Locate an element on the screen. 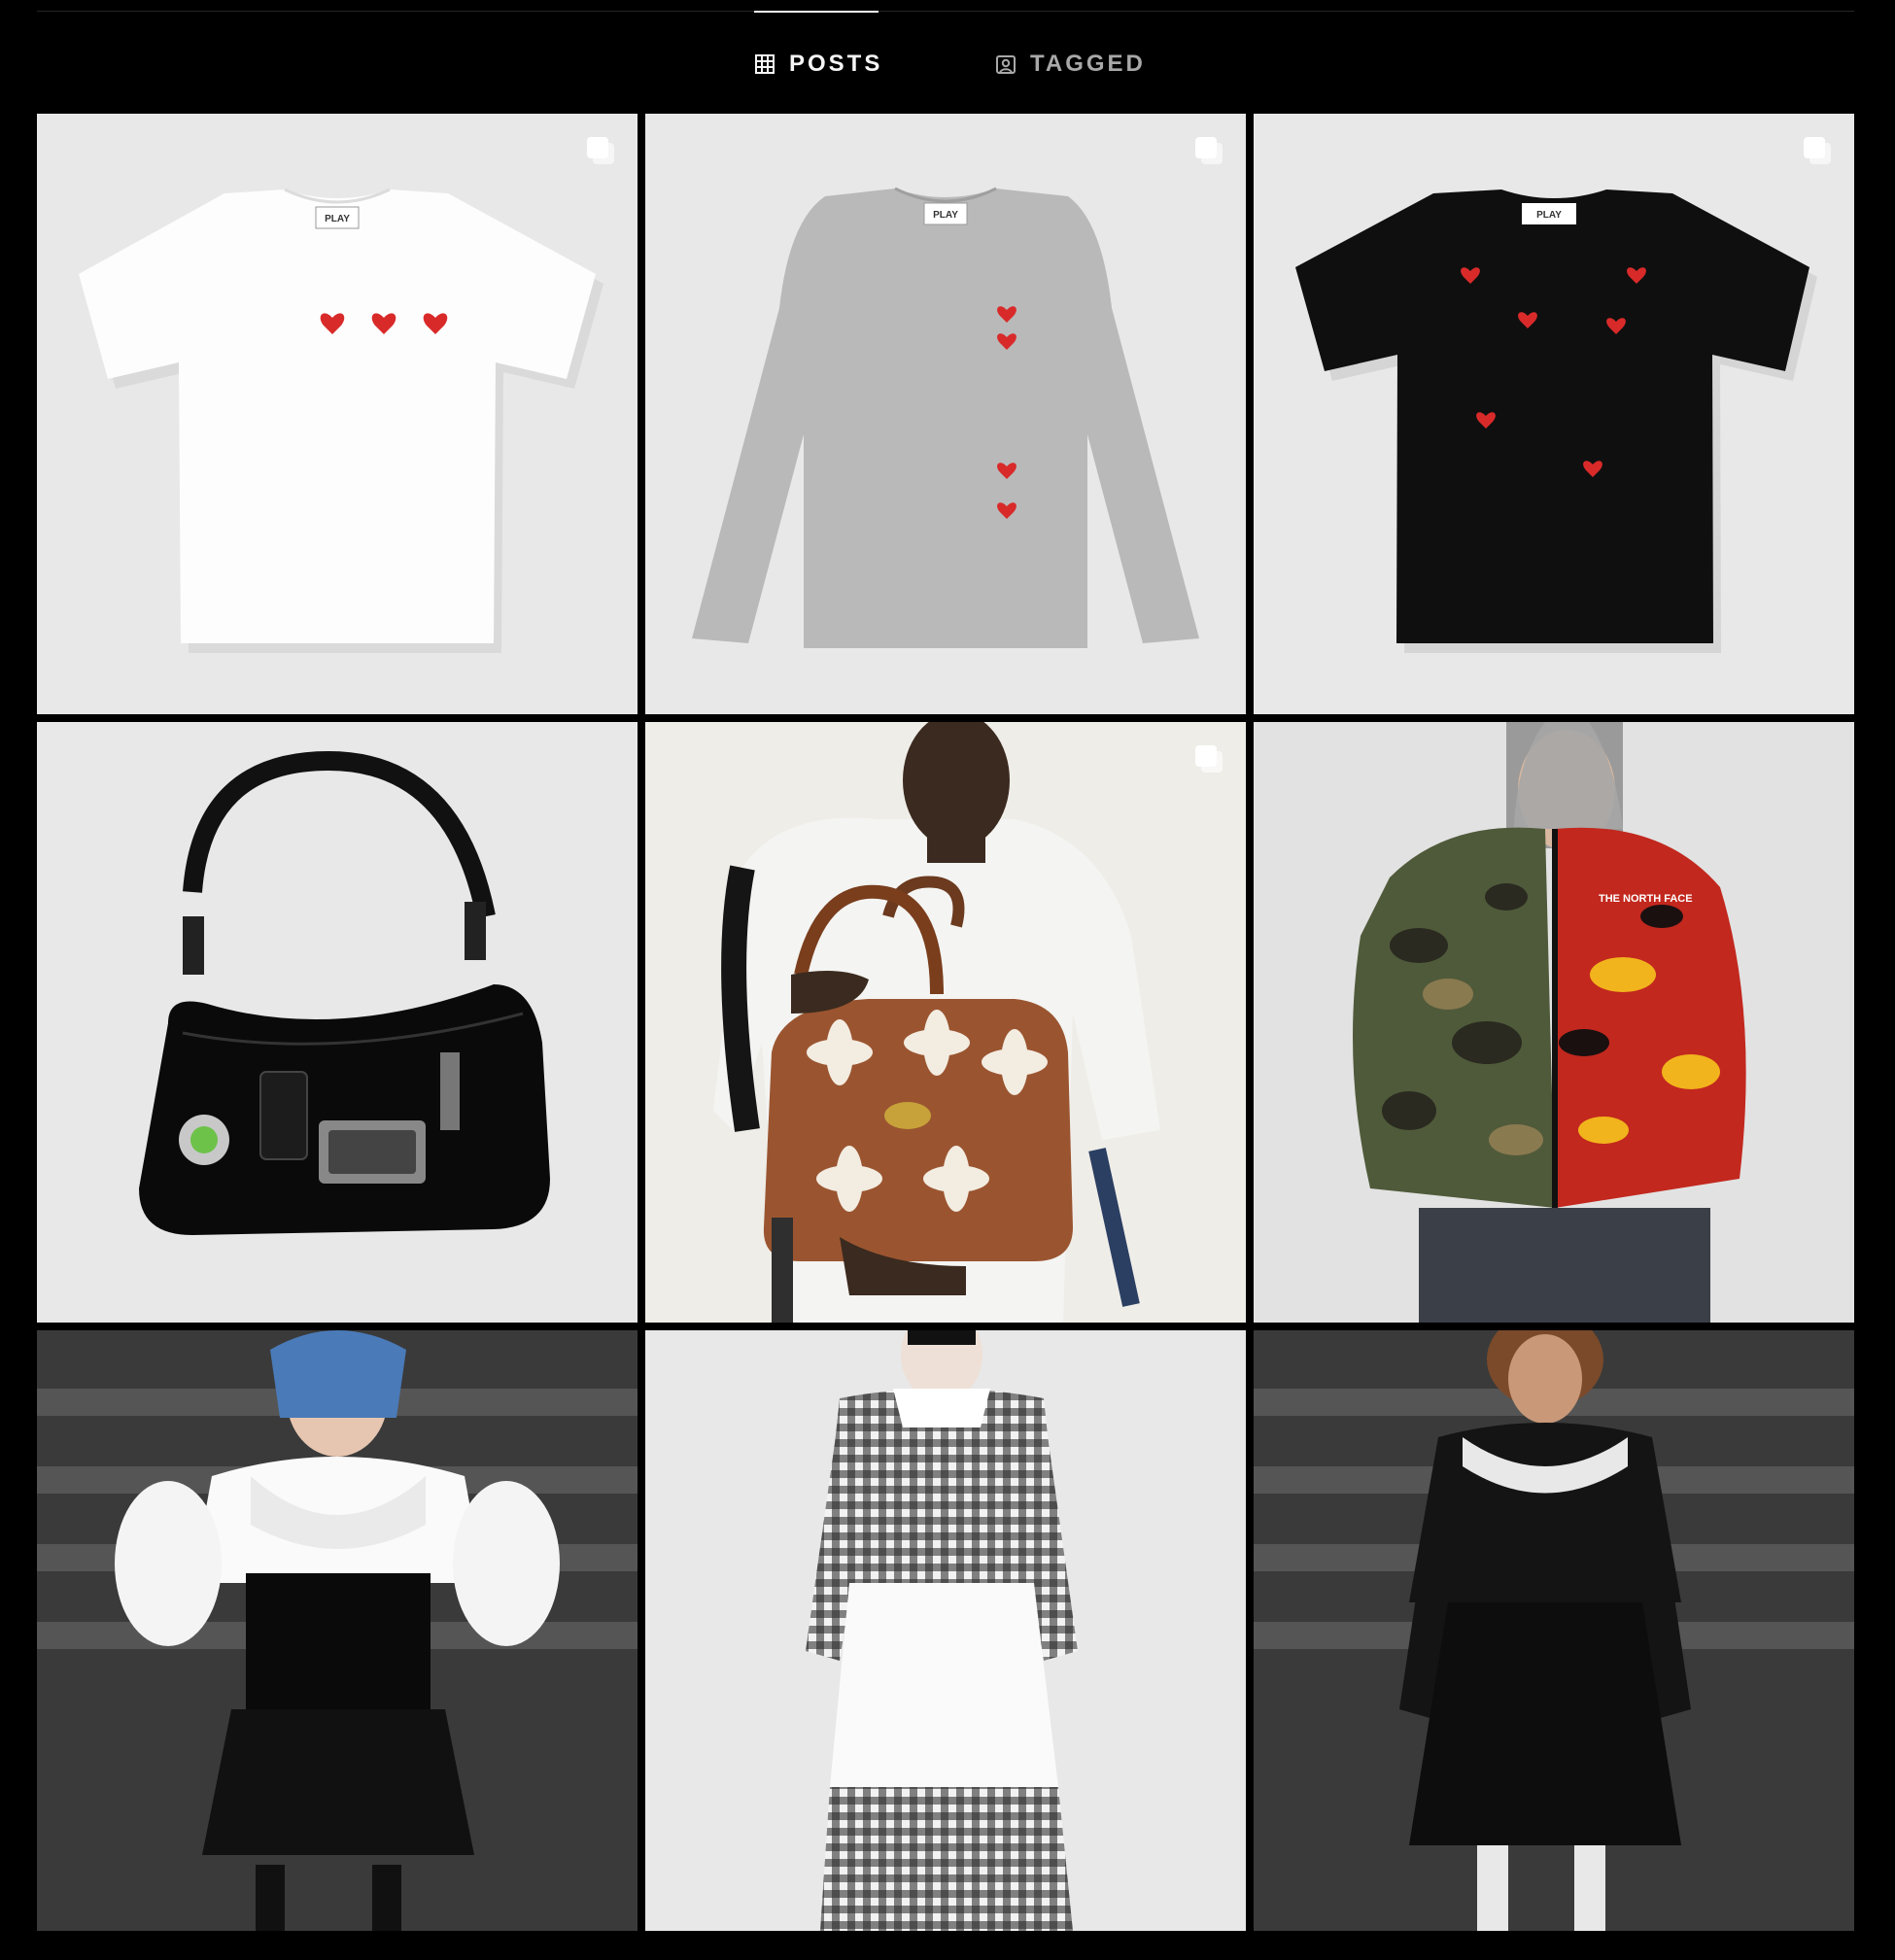  post-tile-black-lace-look is located at coordinates (1554, 1630).